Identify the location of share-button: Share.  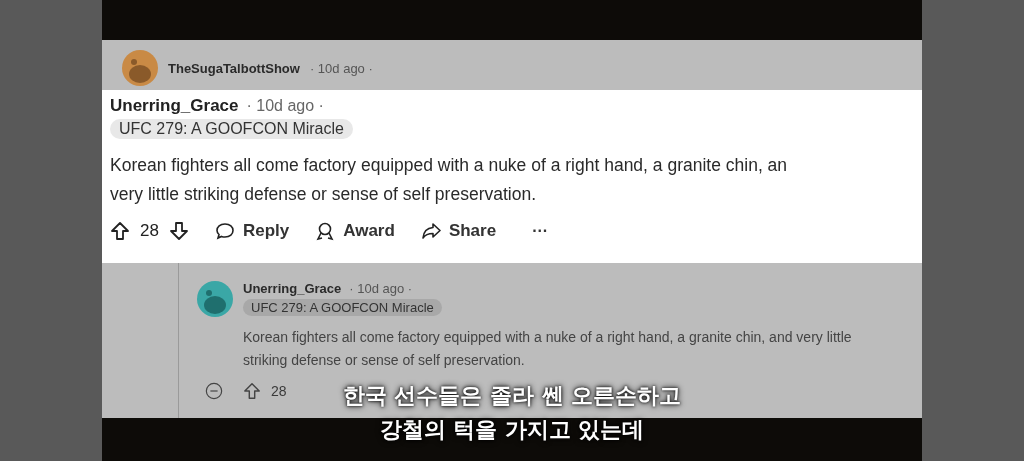
(458, 231).